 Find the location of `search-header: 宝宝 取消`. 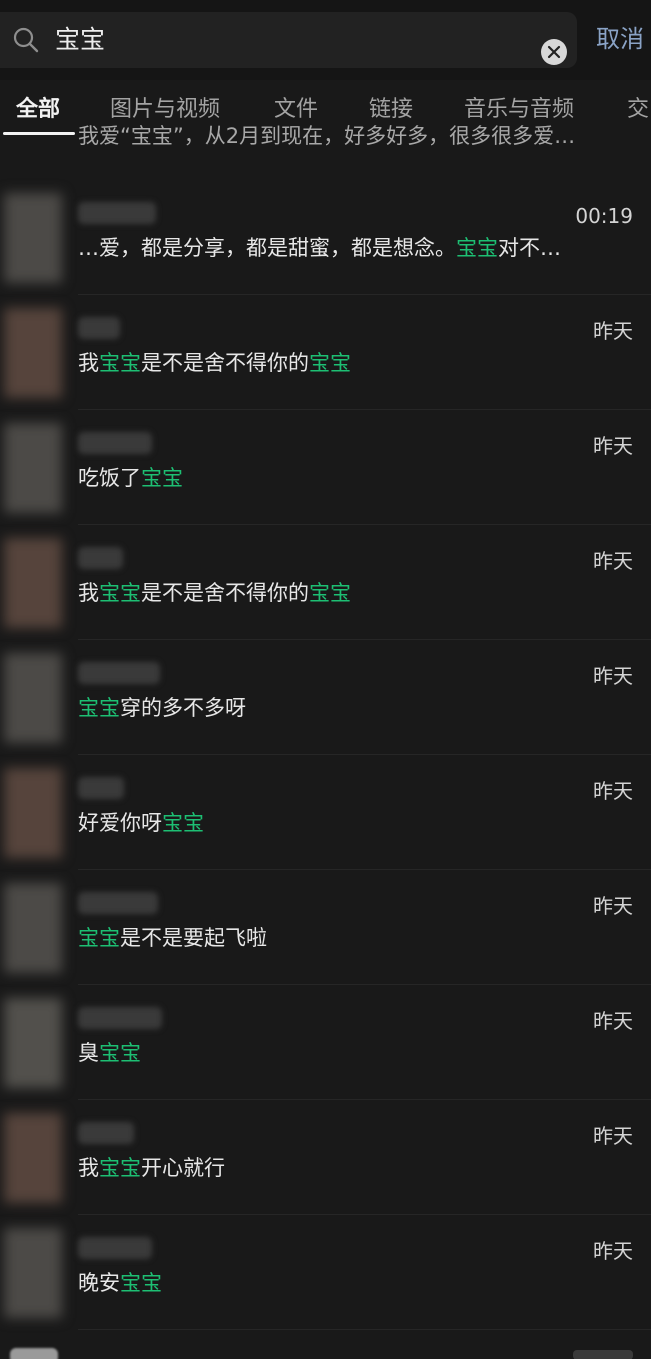

search-header: 宝宝 取消 is located at coordinates (325, 40).